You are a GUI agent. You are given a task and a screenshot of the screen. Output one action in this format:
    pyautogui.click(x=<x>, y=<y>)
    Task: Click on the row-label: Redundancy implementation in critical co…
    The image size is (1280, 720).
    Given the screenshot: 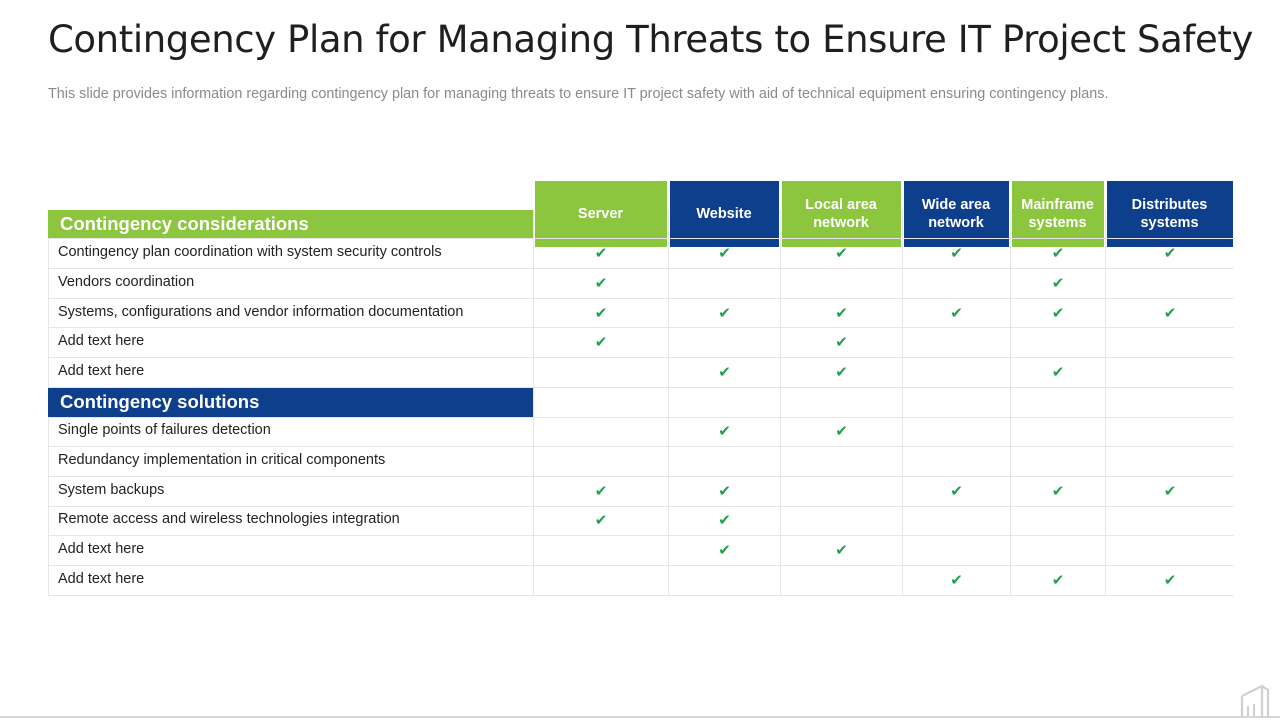 What is the action you would take?
    pyautogui.click(x=290, y=462)
    